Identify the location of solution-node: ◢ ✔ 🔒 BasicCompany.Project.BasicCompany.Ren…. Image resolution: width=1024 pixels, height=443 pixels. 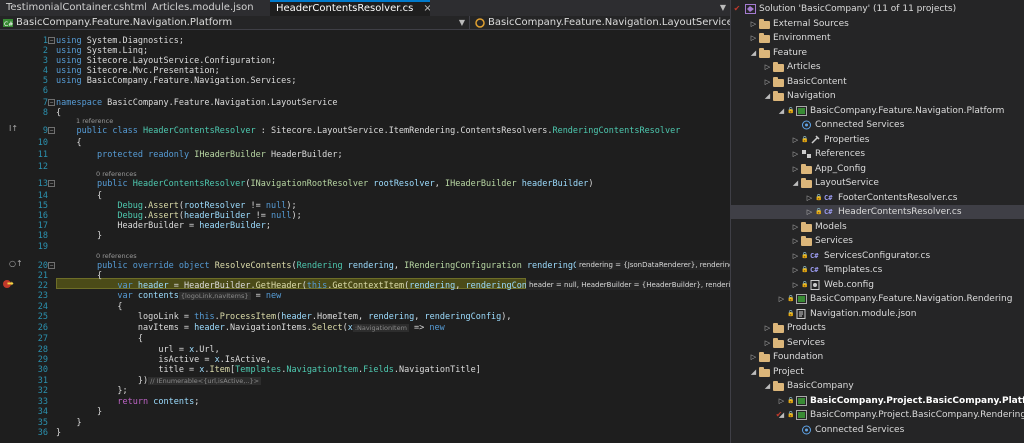
(877, 415).